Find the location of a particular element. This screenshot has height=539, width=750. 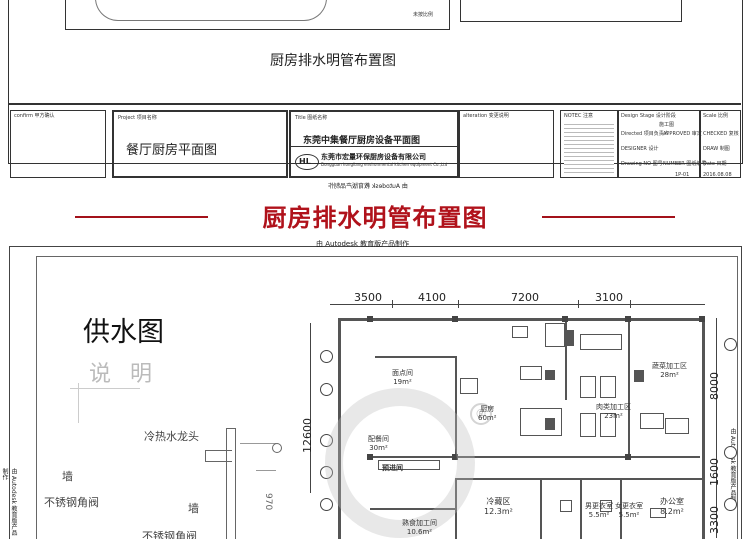

company-name: 东莞市宏量环保厨房设备有限公司 is located at coordinates (373, 157).